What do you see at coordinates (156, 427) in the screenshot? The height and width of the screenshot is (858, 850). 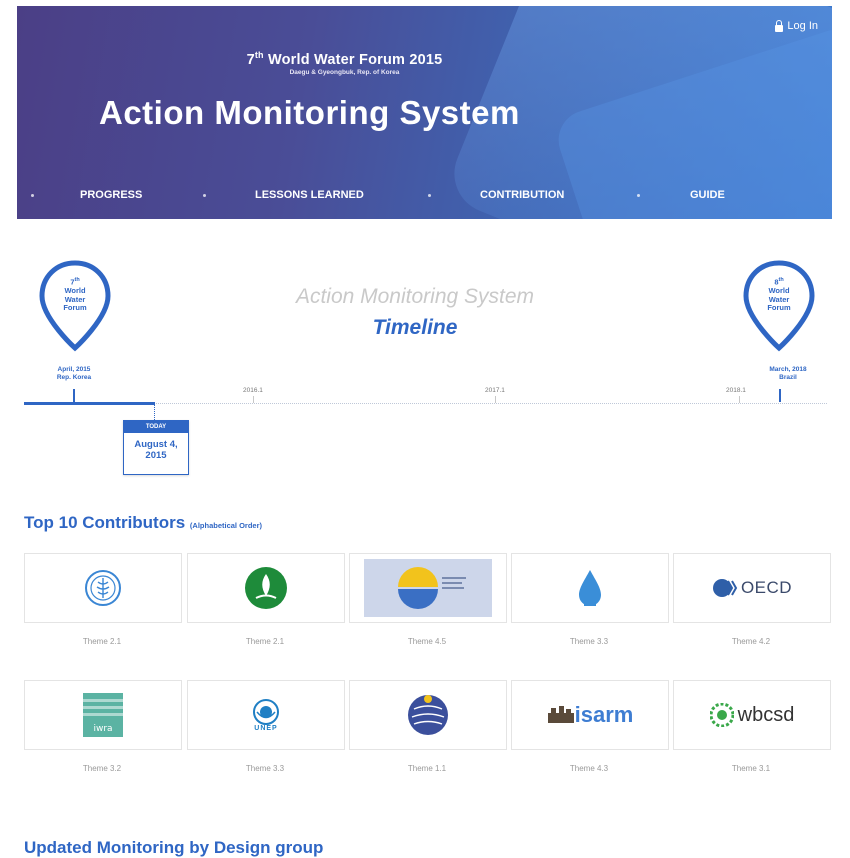 I see `today-label: TODAY` at bounding box center [156, 427].